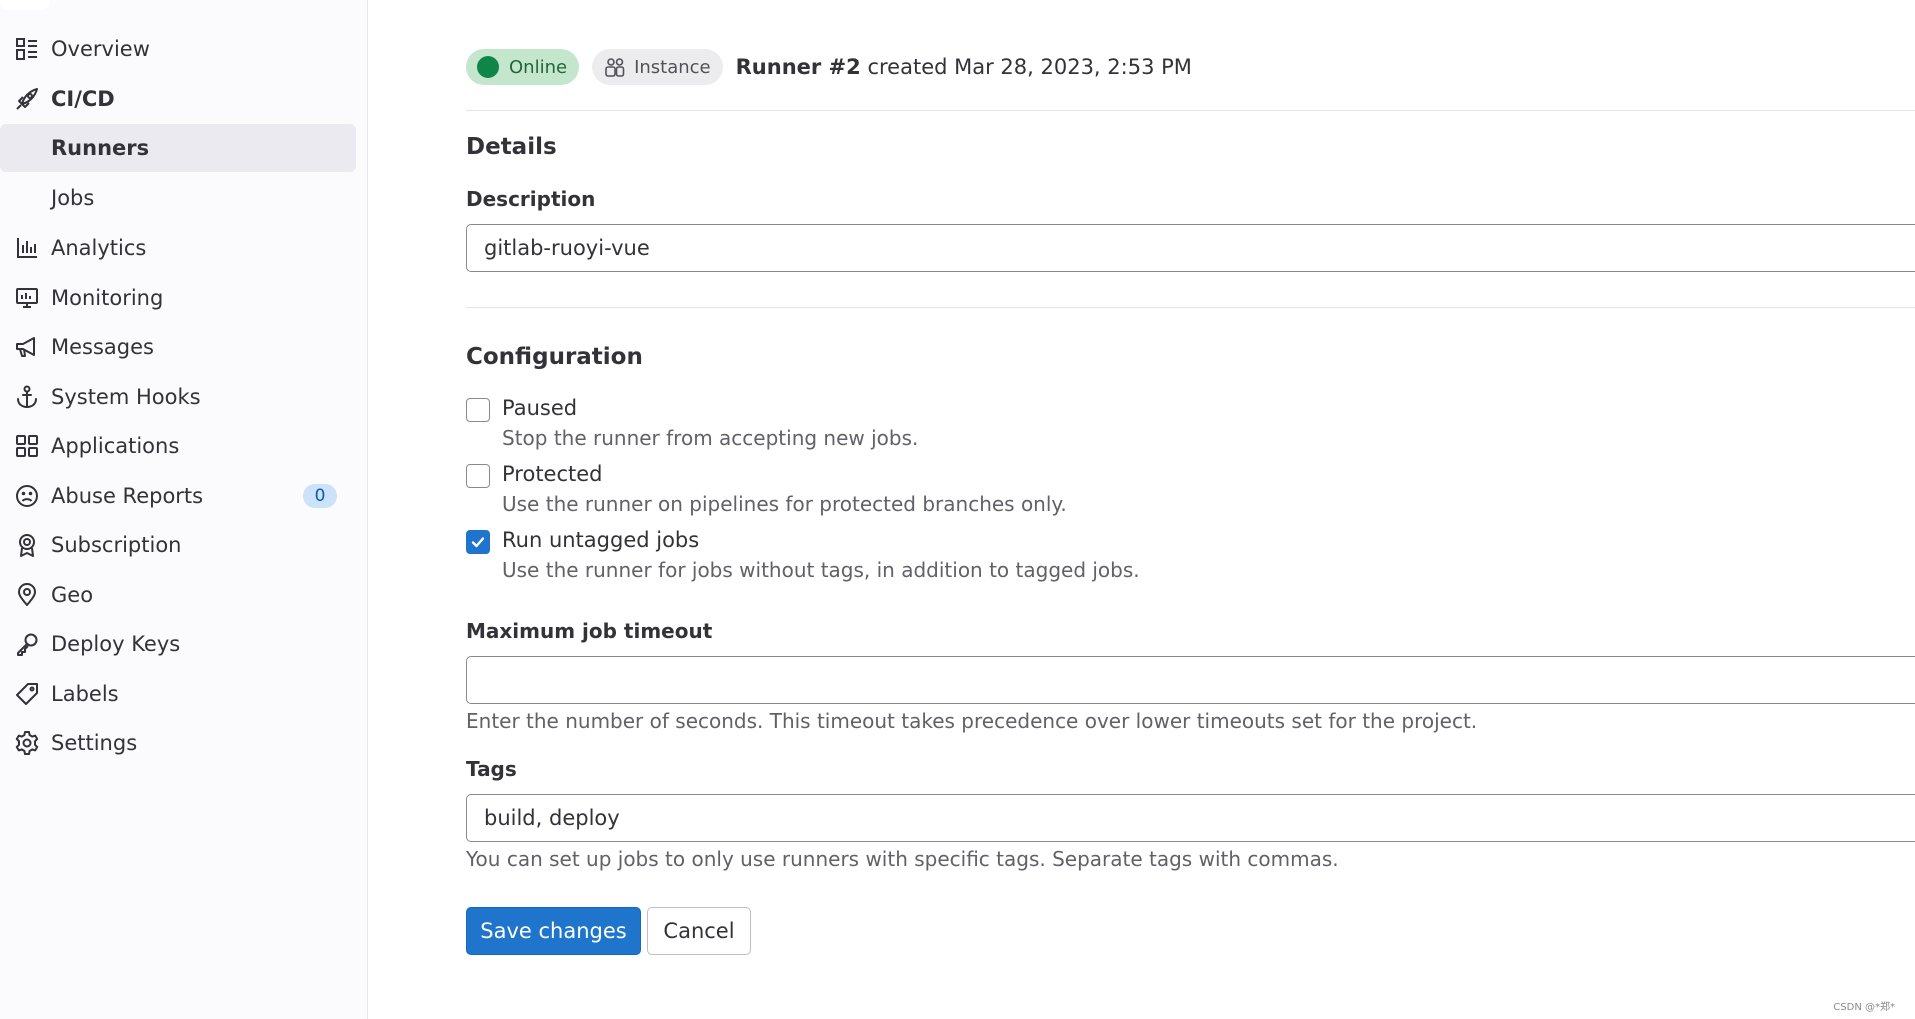 This screenshot has width=1915, height=1019. Describe the element at coordinates (83, 99) in the screenshot. I see `sidebar-item-label: CI/CD` at that location.